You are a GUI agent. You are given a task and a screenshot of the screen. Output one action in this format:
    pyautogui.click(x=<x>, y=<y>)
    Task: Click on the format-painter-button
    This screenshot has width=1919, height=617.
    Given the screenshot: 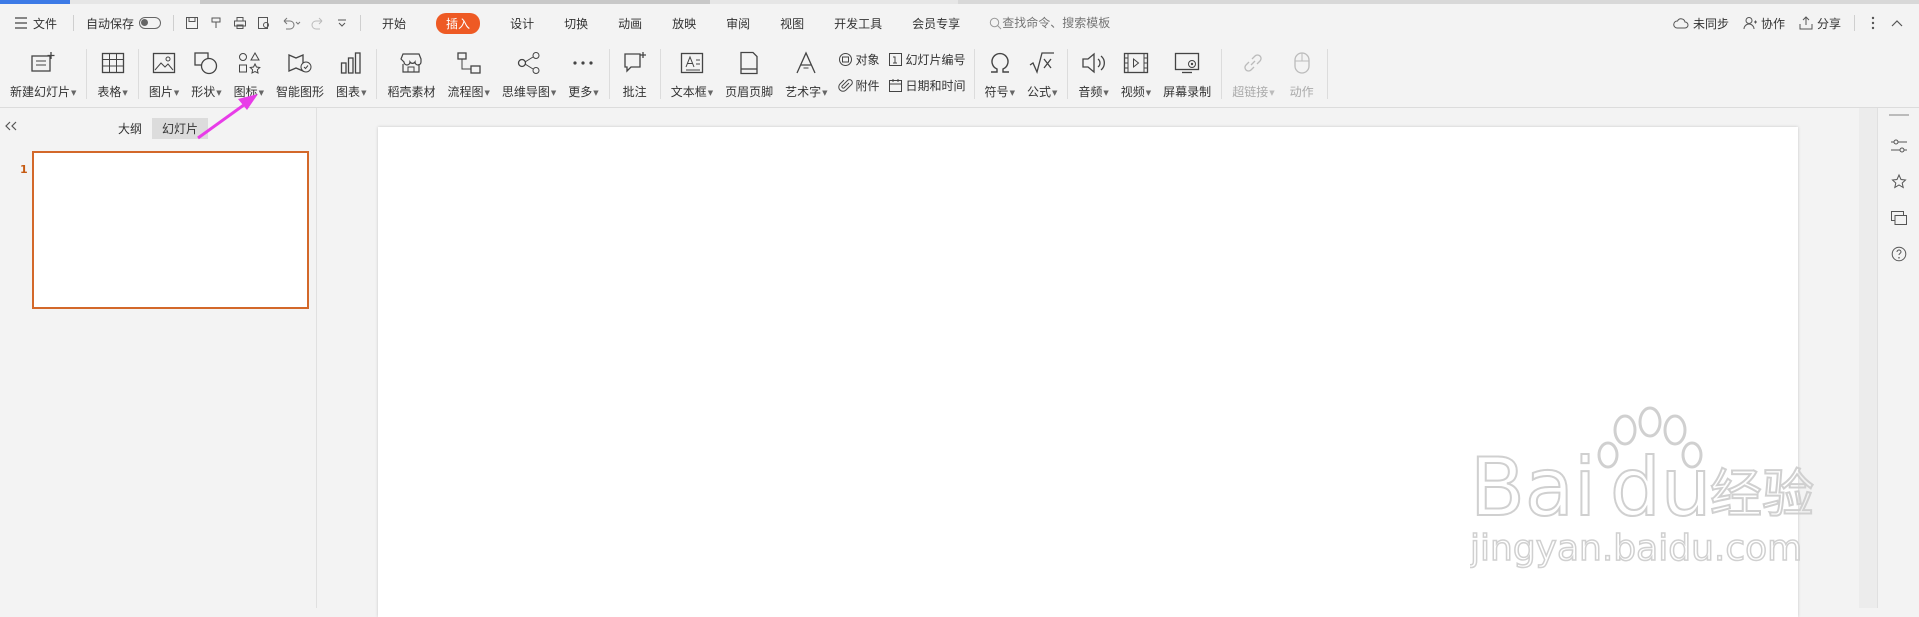 What is the action you would take?
    pyautogui.click(x=216, y=23)
    